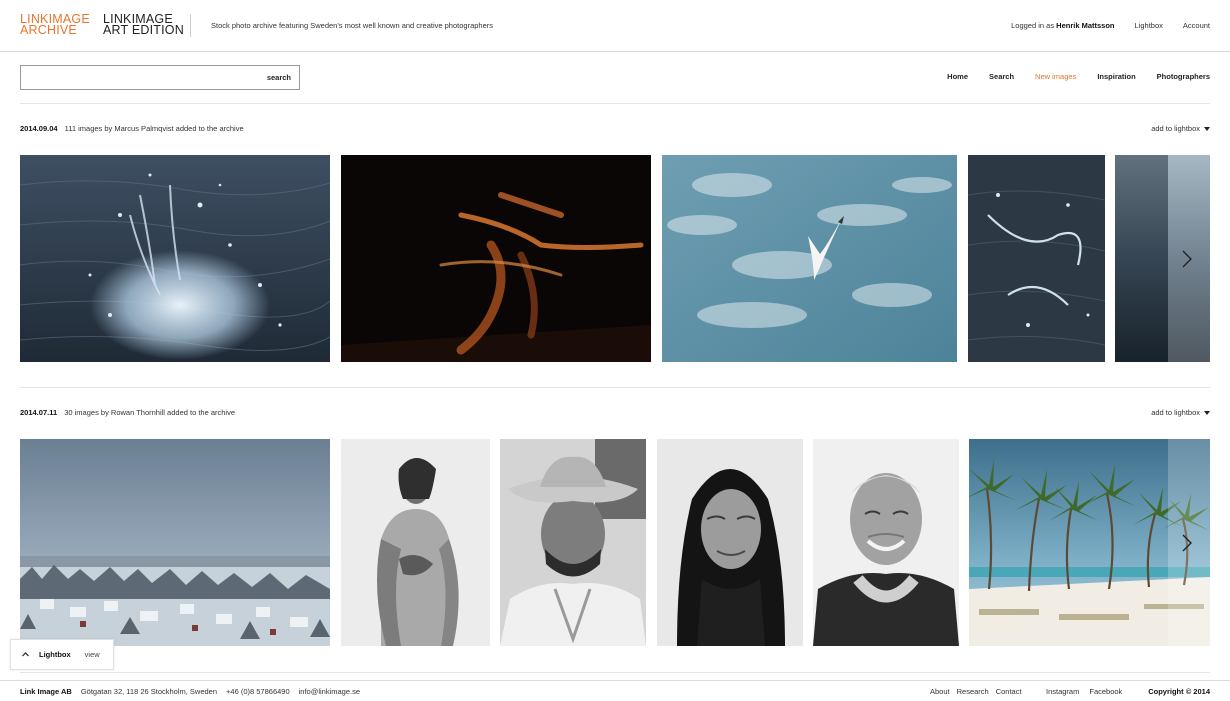 This screenshot has height=701, width=1230. I want to click on linkimage-archive-logo: LINKIMAGE ARCHIVE, so click(55, 25).